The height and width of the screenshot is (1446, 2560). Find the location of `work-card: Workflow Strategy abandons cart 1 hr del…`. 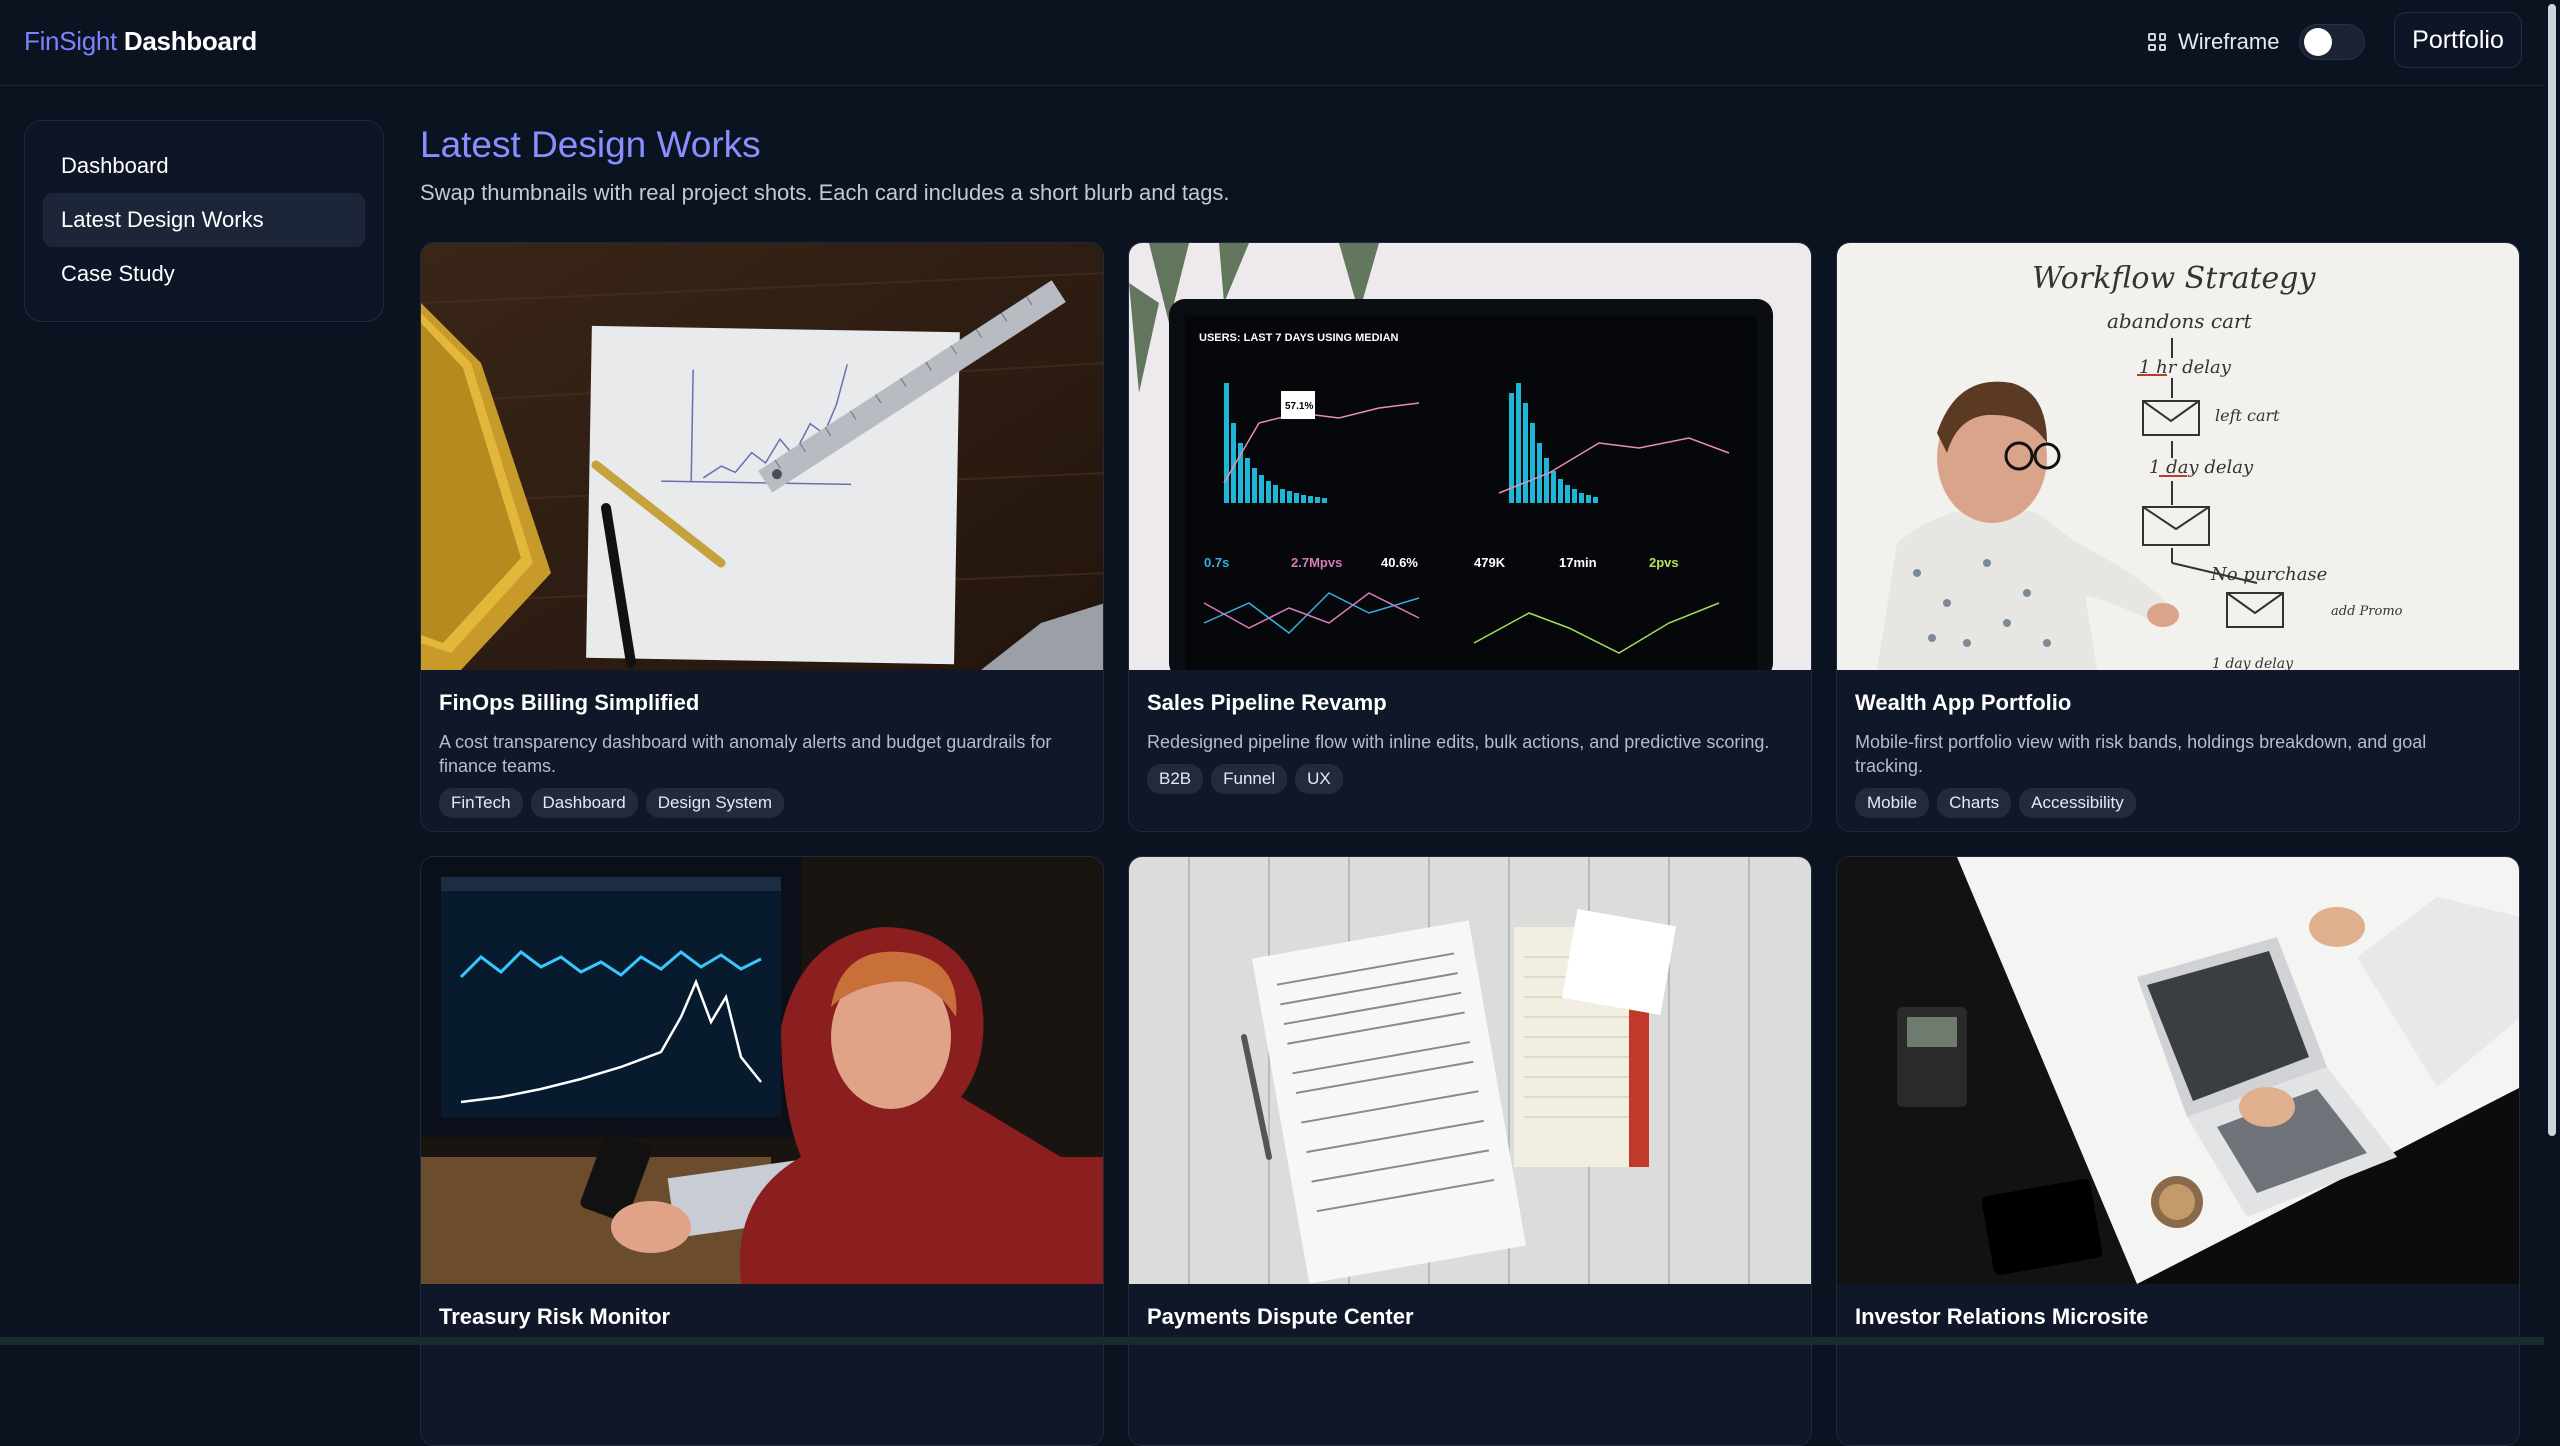

work-card: Workflow Strategy abandons cart 1 hr del… is located at coordinates (2178, 537).